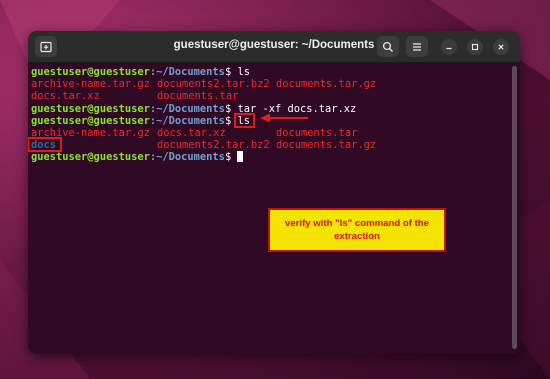  Describe the element at coordinates (245, 120) in the screenshot. I see `ls-highlight-box` at that location.